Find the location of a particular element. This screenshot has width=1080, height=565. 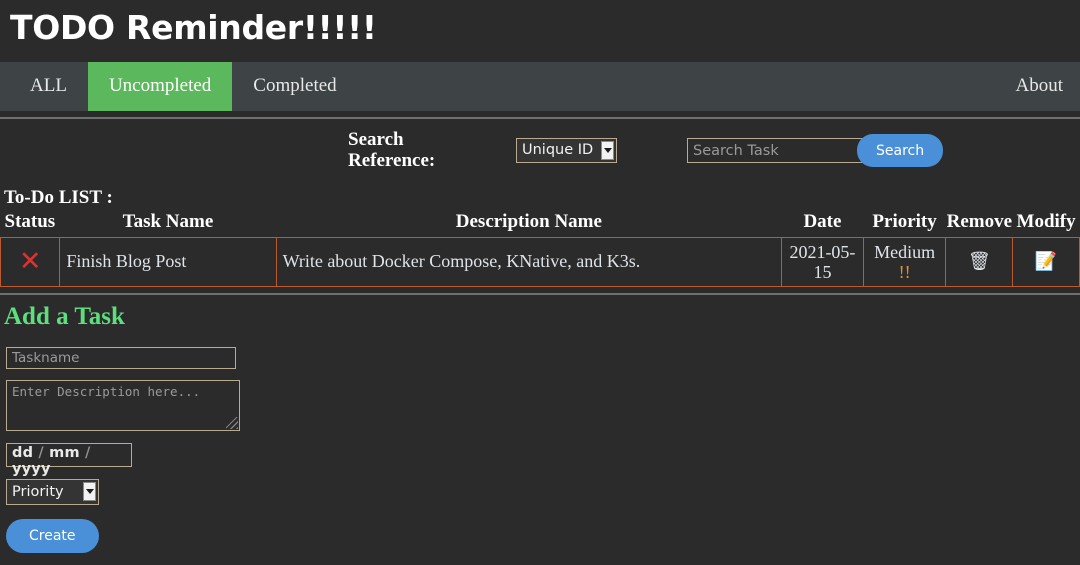

column-header-task-name: Task Name is located at coordinates (168, 221).